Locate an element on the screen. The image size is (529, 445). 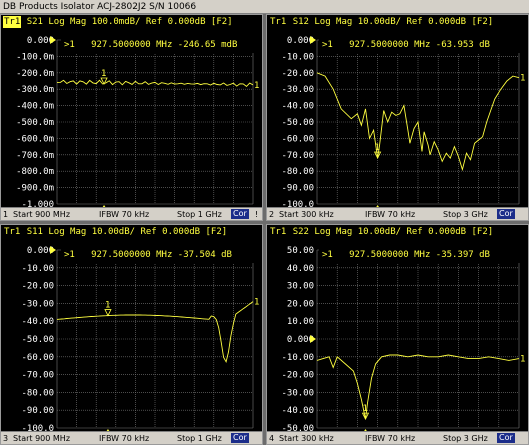
plot-grid is located at coordinates (155, 122).